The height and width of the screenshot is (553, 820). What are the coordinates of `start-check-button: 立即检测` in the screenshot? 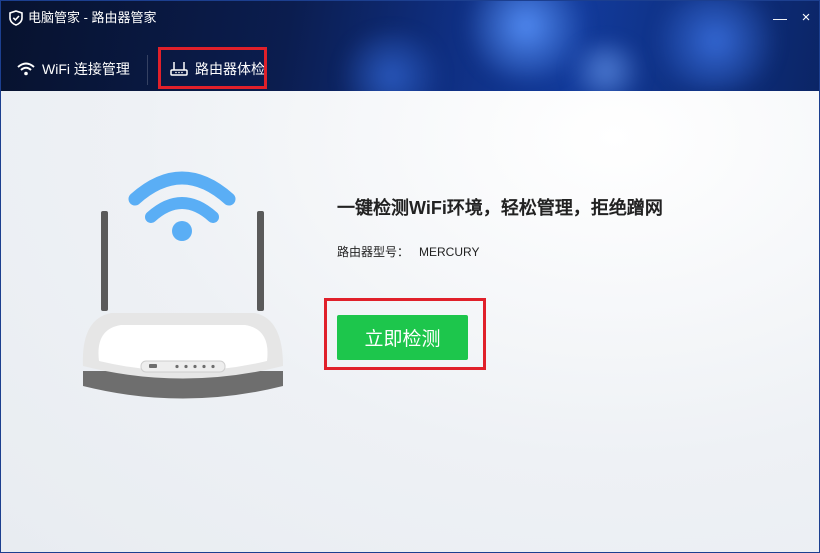 It's located at (402, 337).